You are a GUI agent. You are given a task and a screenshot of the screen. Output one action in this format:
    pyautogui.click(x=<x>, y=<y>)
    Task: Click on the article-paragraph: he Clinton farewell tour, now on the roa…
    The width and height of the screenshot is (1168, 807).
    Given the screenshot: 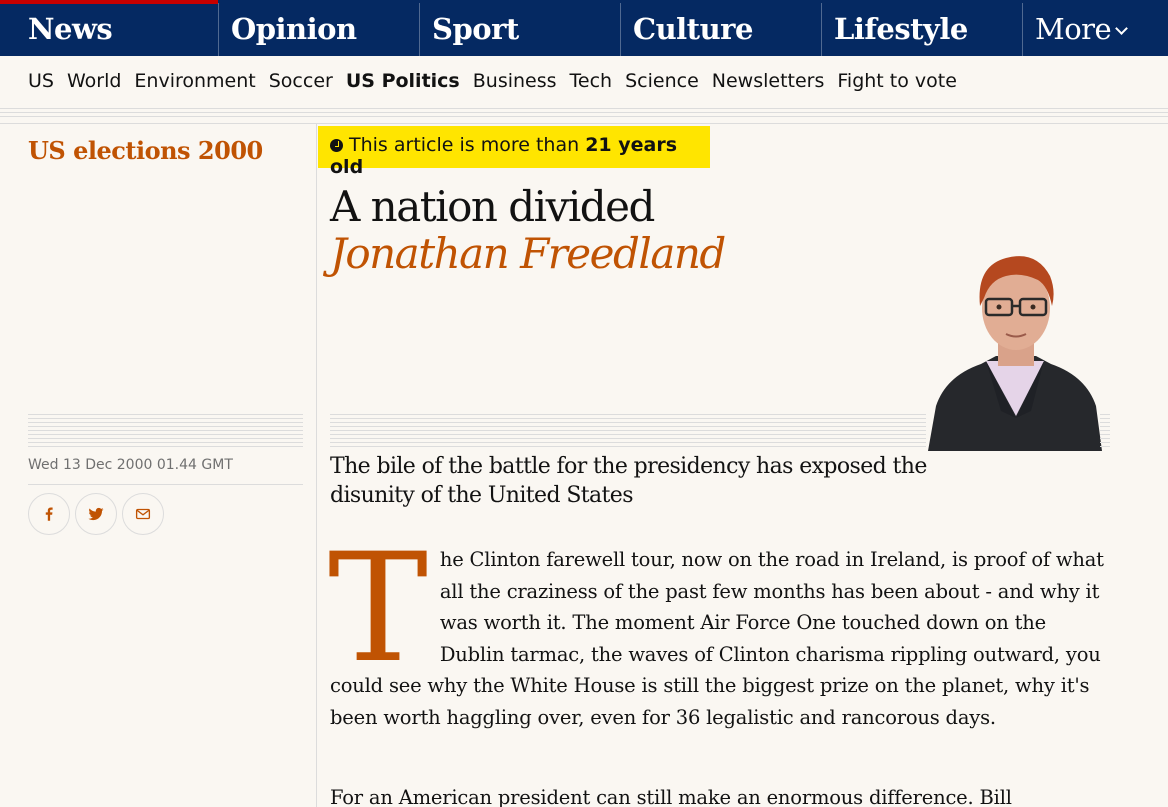 What is the action you would take?
    pyautogui.click(x=717, y=638)
    